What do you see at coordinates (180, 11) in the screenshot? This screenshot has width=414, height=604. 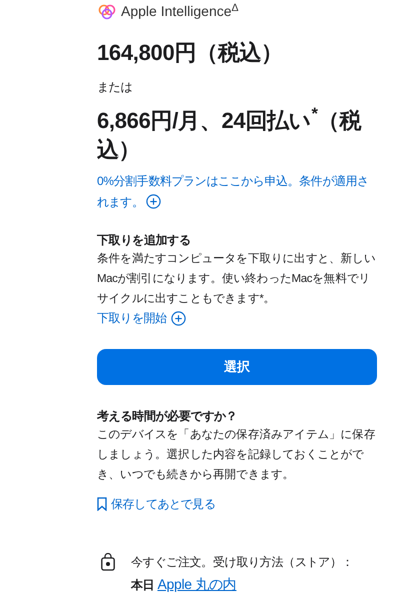 I see `feature-label: Apple Intelligence$^{Δ}$` at bounding box center [180, 11].